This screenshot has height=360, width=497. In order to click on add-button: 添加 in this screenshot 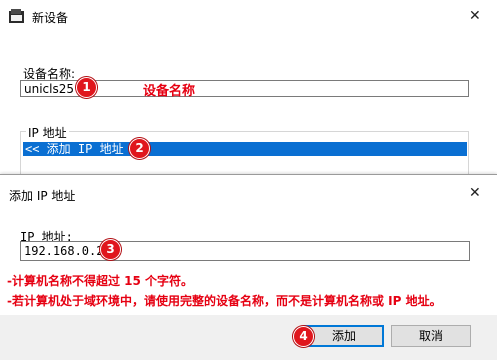, I will do `click(344, 336)`.